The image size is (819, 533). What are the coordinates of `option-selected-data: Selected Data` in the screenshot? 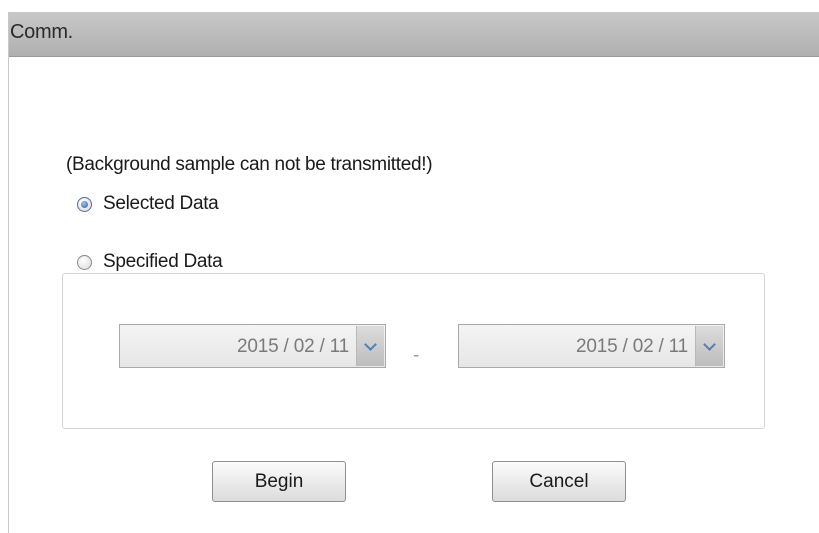 It's located at (148, 204).